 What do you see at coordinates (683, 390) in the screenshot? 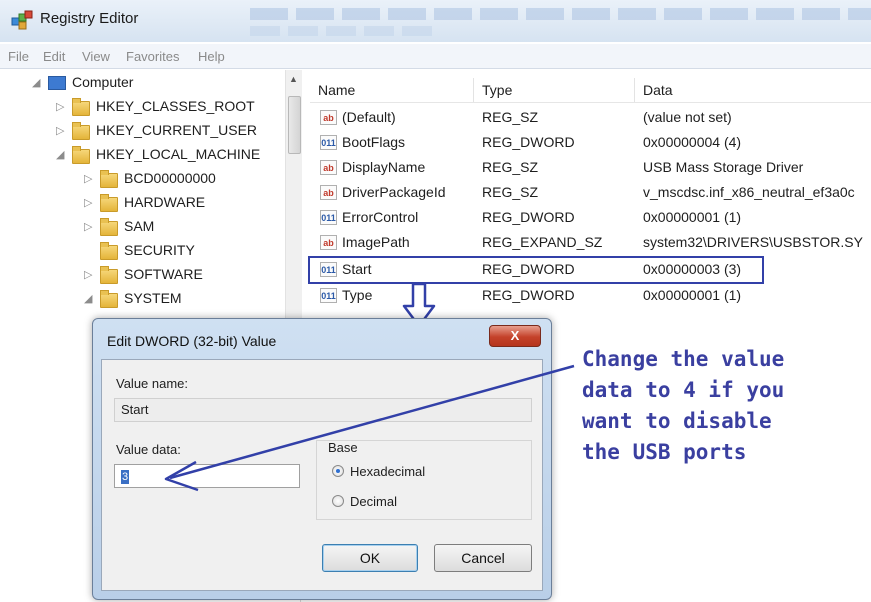
I see `annotation-line: data to 4 if you` at bounding box center [683, 390].